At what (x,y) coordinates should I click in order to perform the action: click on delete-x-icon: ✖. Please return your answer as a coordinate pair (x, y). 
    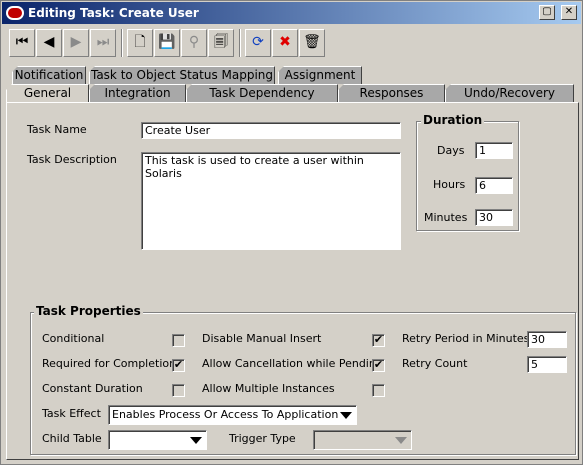
    Looking at the image, I should click on (285, 42).